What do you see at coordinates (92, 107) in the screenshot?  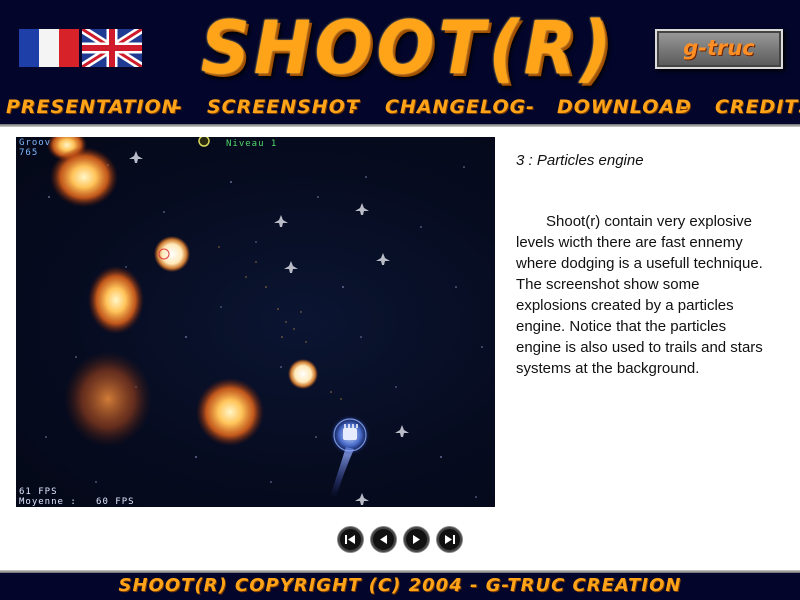 I see `nav-item-presentation: Presentation` at bounding box center [92, 107].